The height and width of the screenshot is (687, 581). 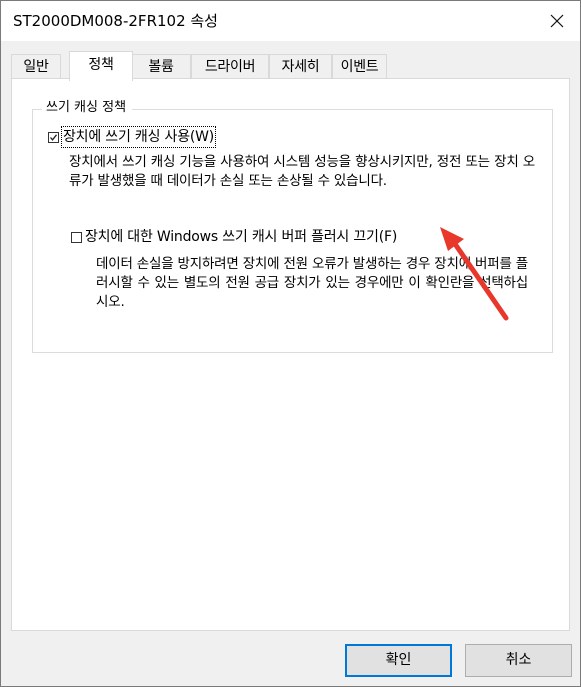 I want to click on checkmark-icon, so click(x=54, y=137).